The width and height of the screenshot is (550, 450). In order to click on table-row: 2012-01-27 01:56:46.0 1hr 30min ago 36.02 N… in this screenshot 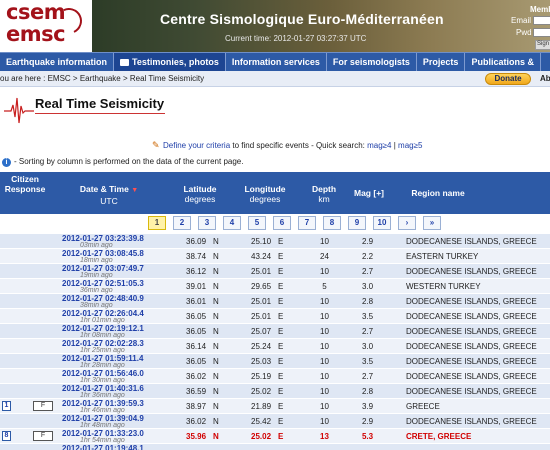, I will do `click(275, 376)`.